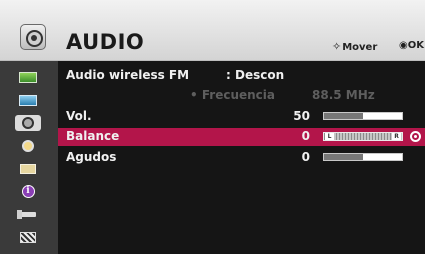 This screenshot has height=254, width=425. I want to click on clapper-icon, so click(28, 237).